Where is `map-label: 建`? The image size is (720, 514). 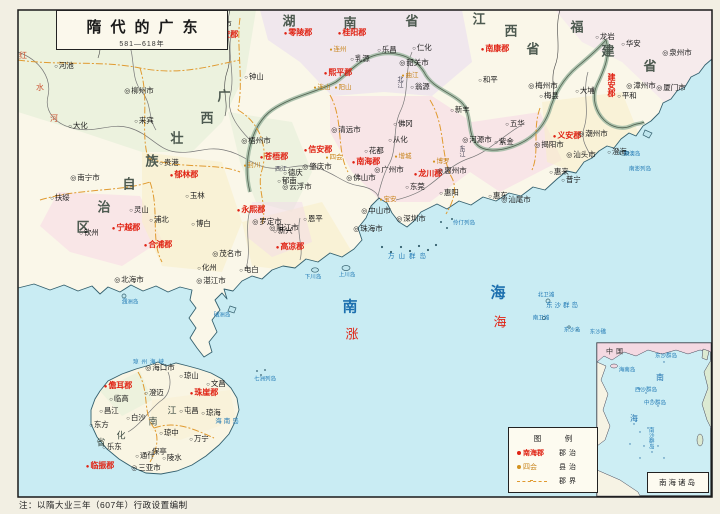
map-label: 建 is located at coordinates (608, 51).